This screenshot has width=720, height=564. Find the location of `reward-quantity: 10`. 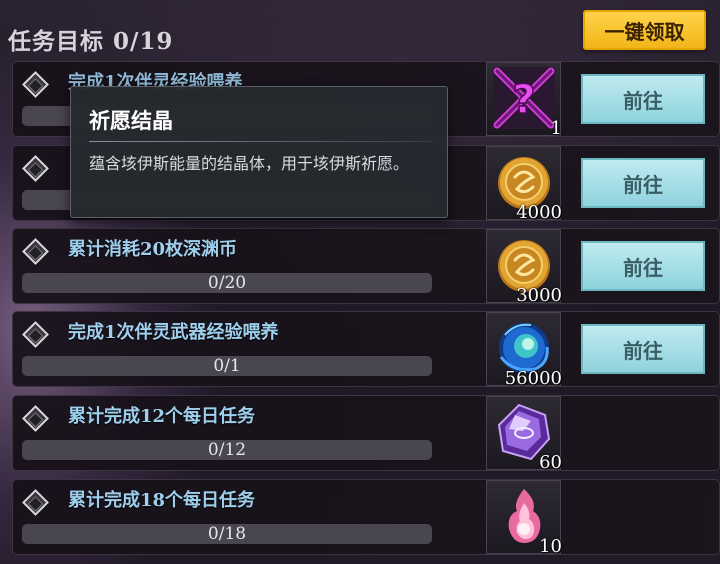

reward-quantity: 10 is located at coordinates (550, 546).